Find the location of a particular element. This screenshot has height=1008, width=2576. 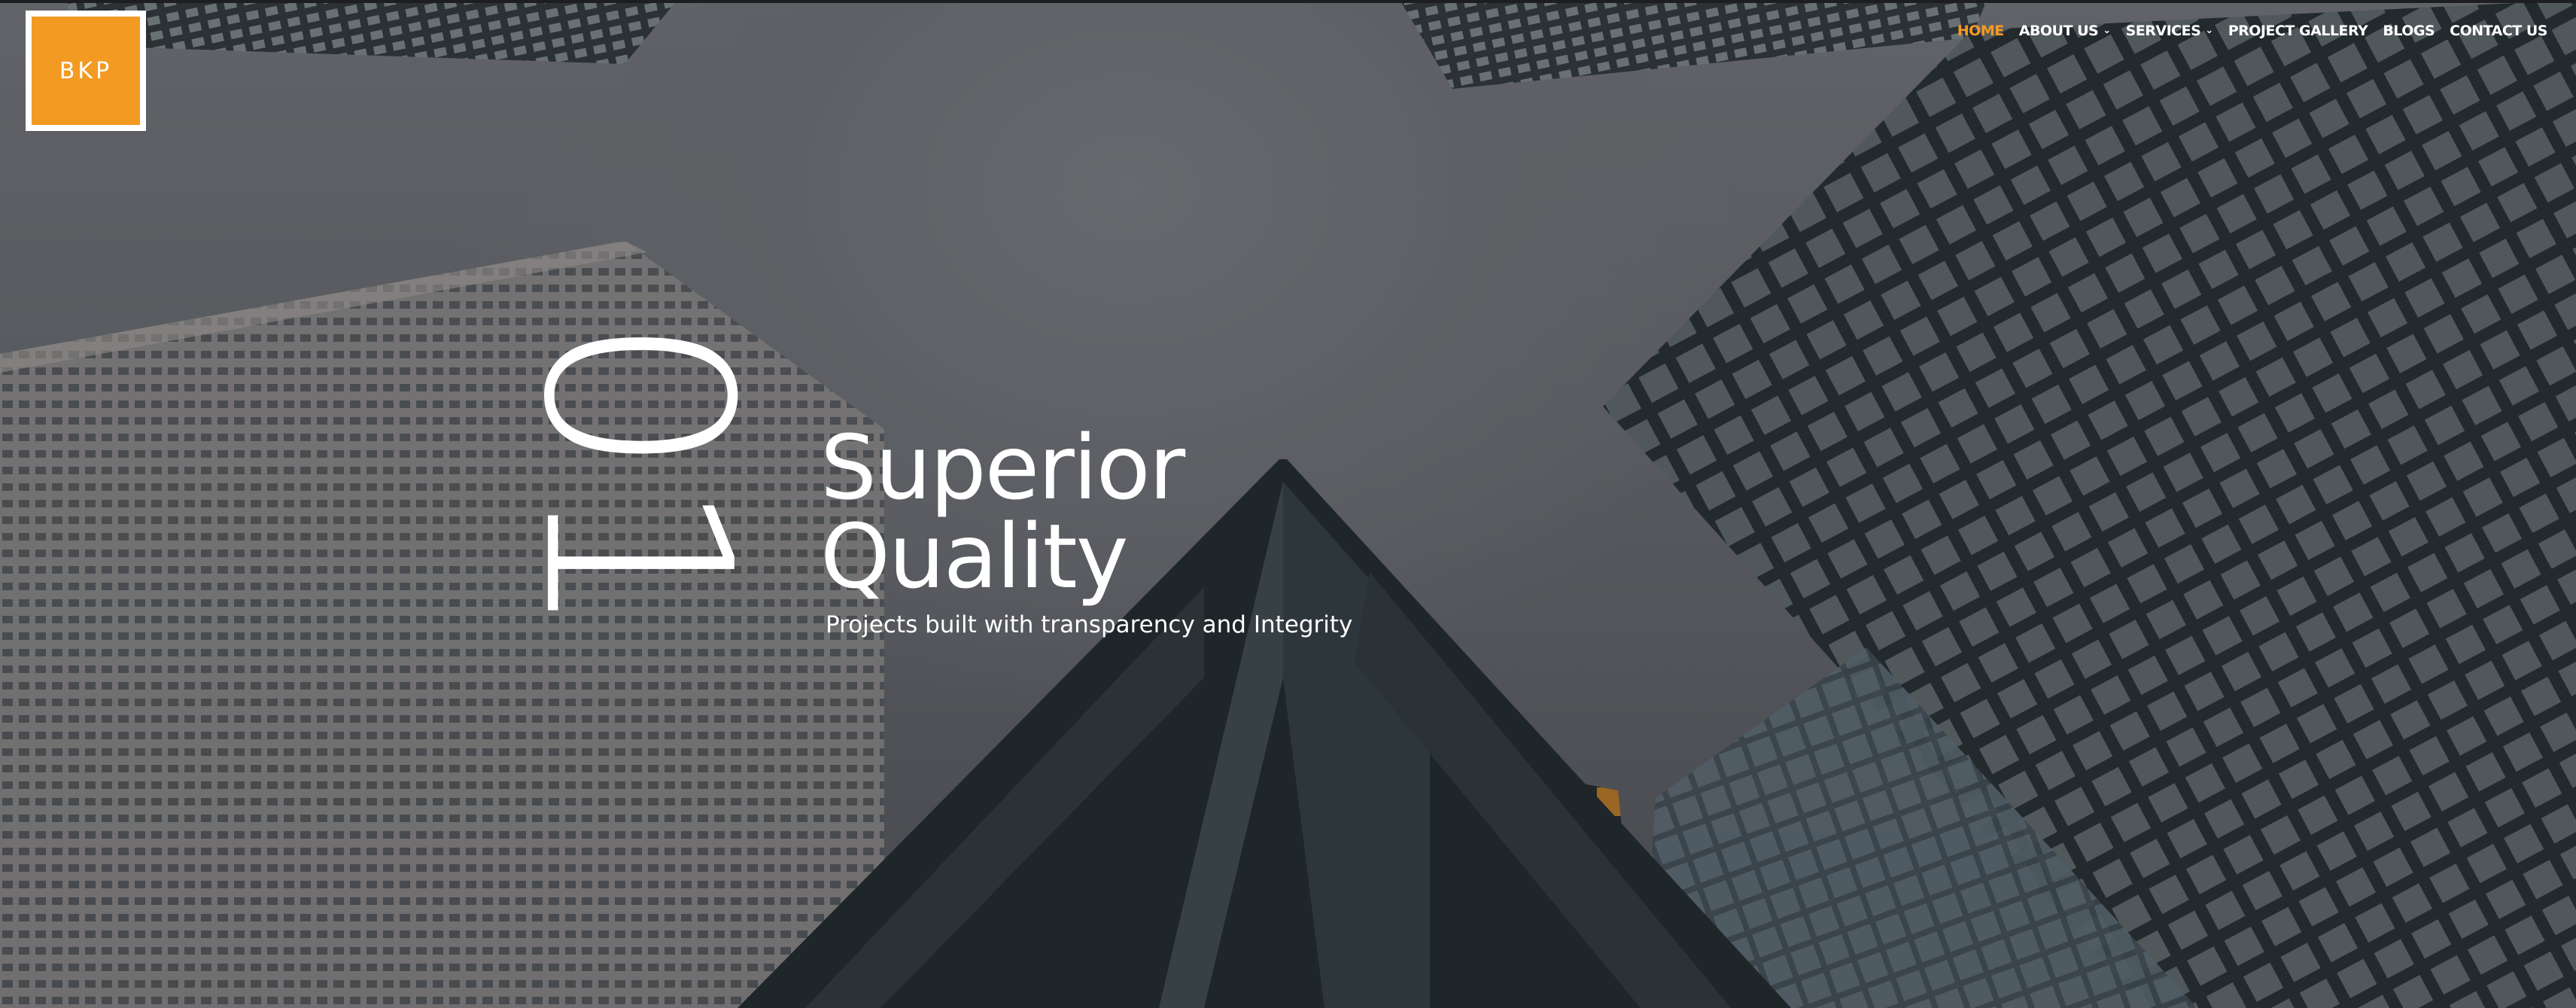

site-logo: BKP is located at coordinates (86, 71).